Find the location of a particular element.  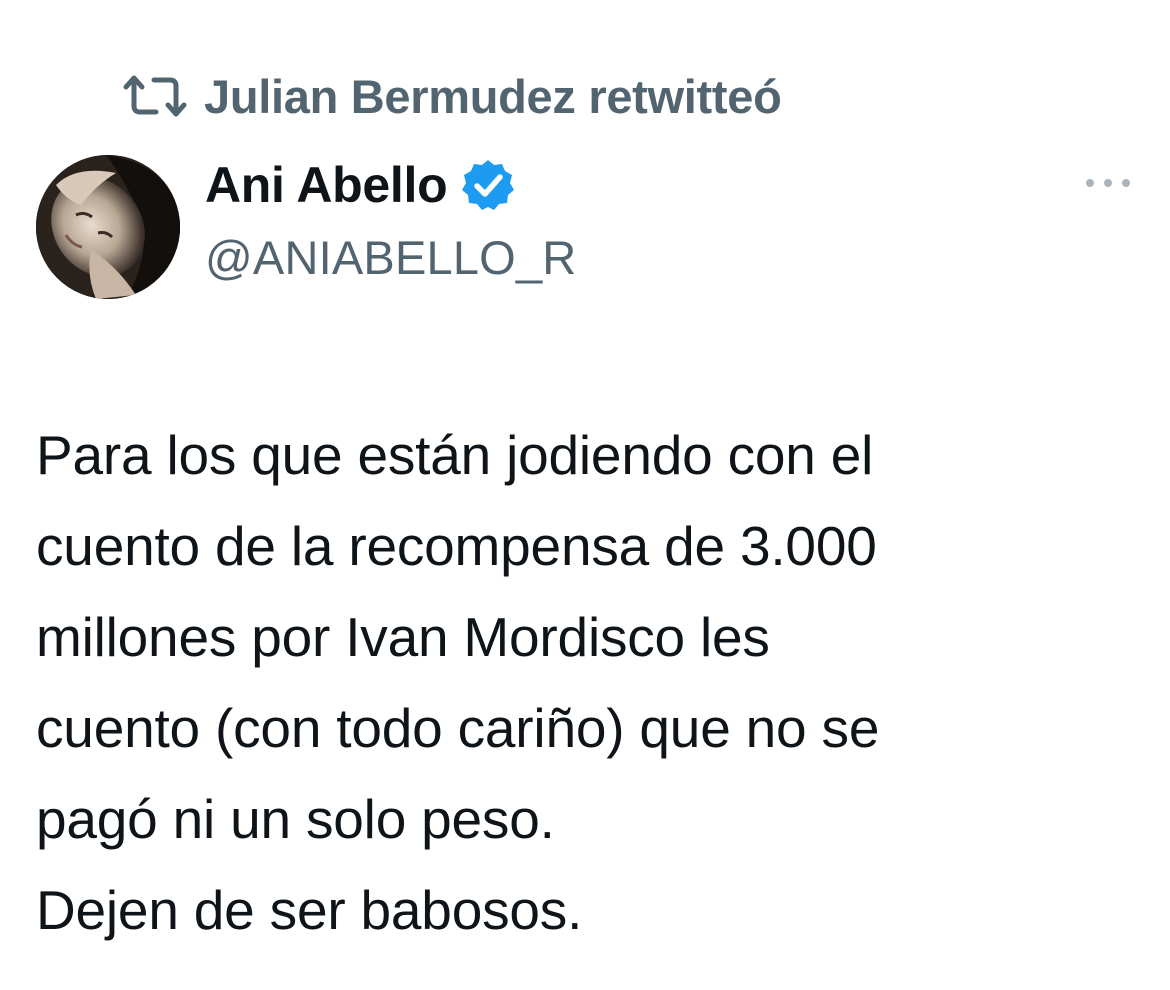

avatar is located at coordinates (108, 227).